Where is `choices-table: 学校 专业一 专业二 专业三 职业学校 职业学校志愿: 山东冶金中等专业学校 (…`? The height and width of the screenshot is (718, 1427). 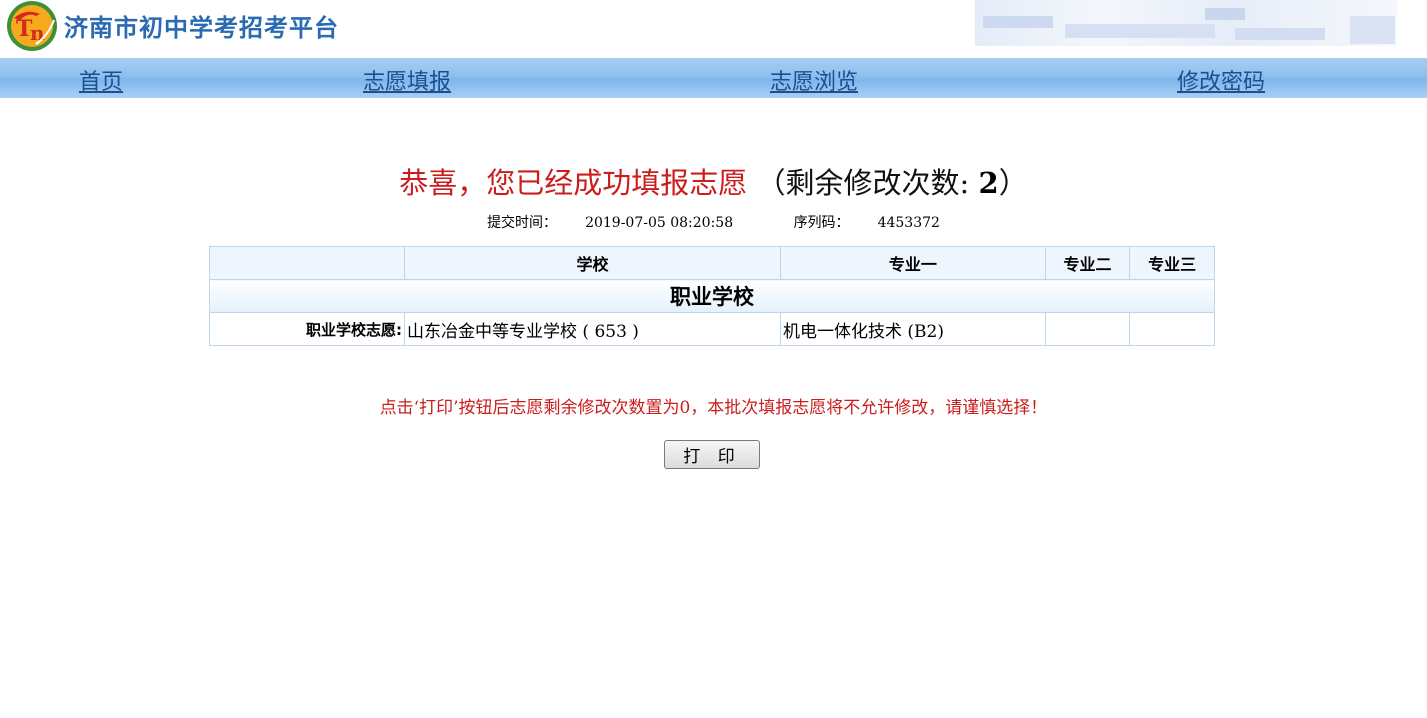 choices-table: 学校 专业一 专业二 专业三 职业学校 职业学校志愿: 山东冶金中等专业学校 (… is located at coordinates (712, 296).